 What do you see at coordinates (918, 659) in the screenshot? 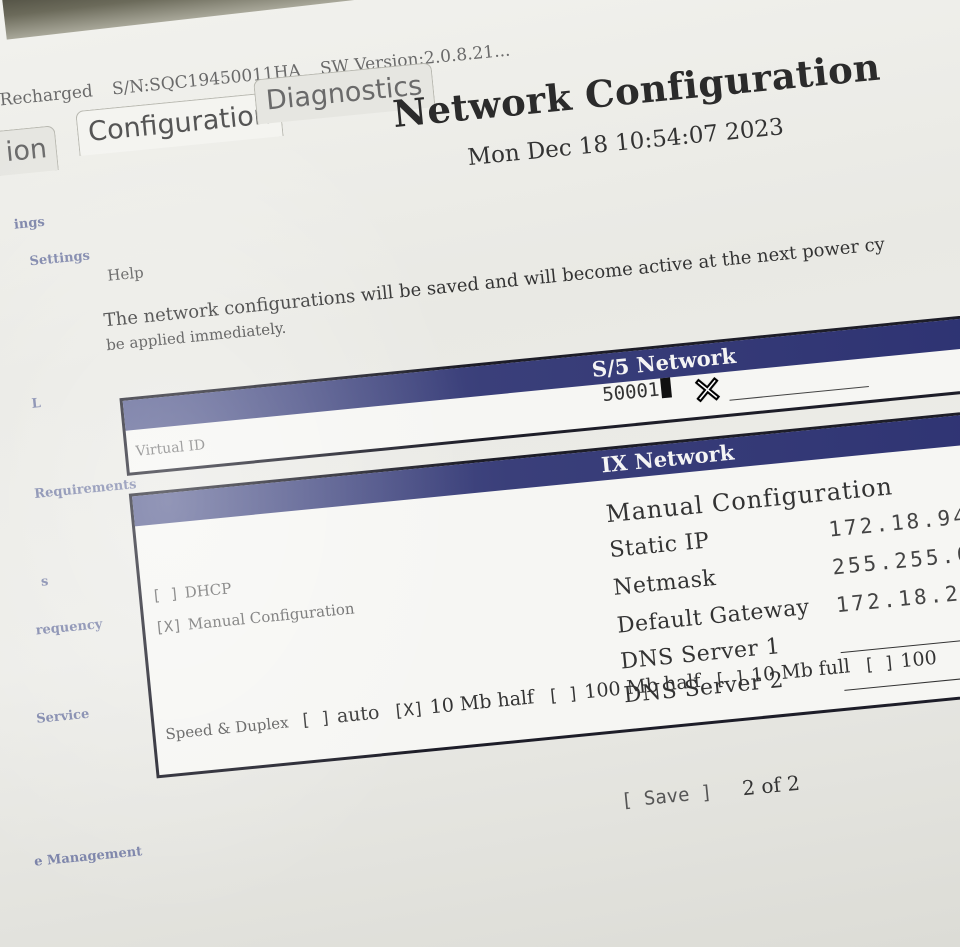
I see `speed-100-full-label: 100` at bounding box center [918, 659].